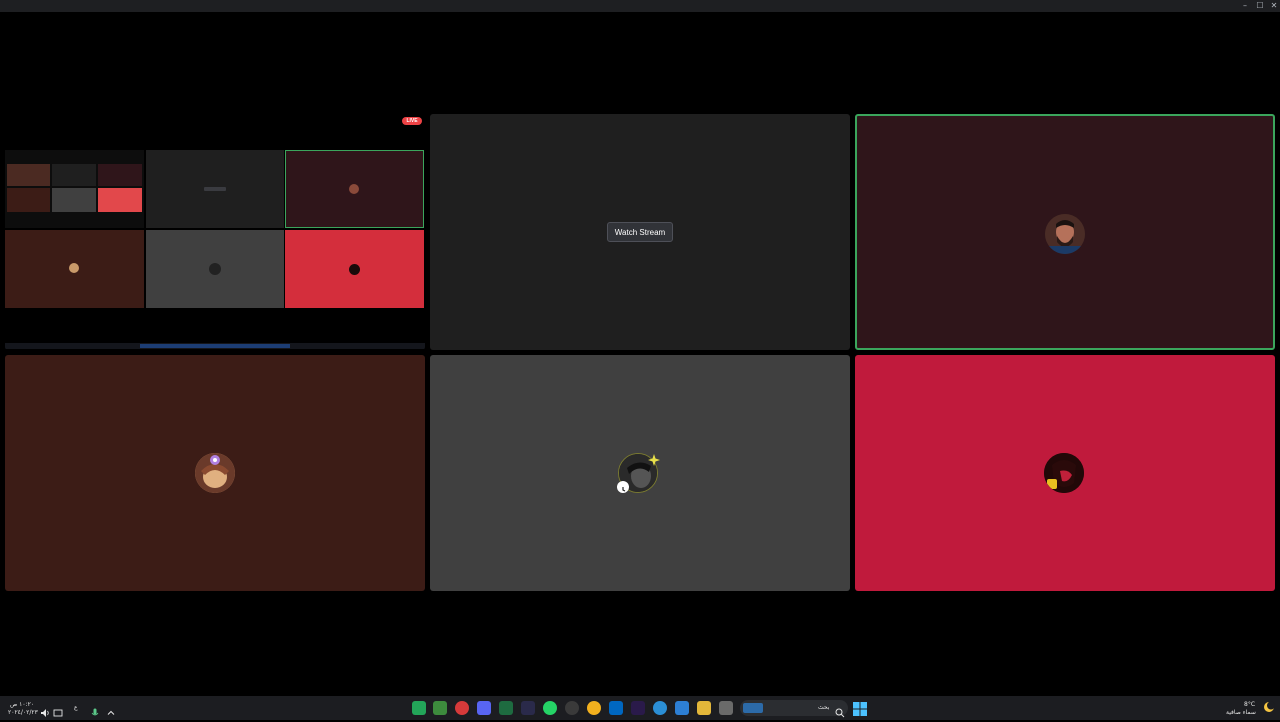 Image resolution: width=1280 pixels, height=722 pixels. What do you see at coordinates (660, 708) in the screenshot?
I see `edge-icon` at bounding box center [660, 708].